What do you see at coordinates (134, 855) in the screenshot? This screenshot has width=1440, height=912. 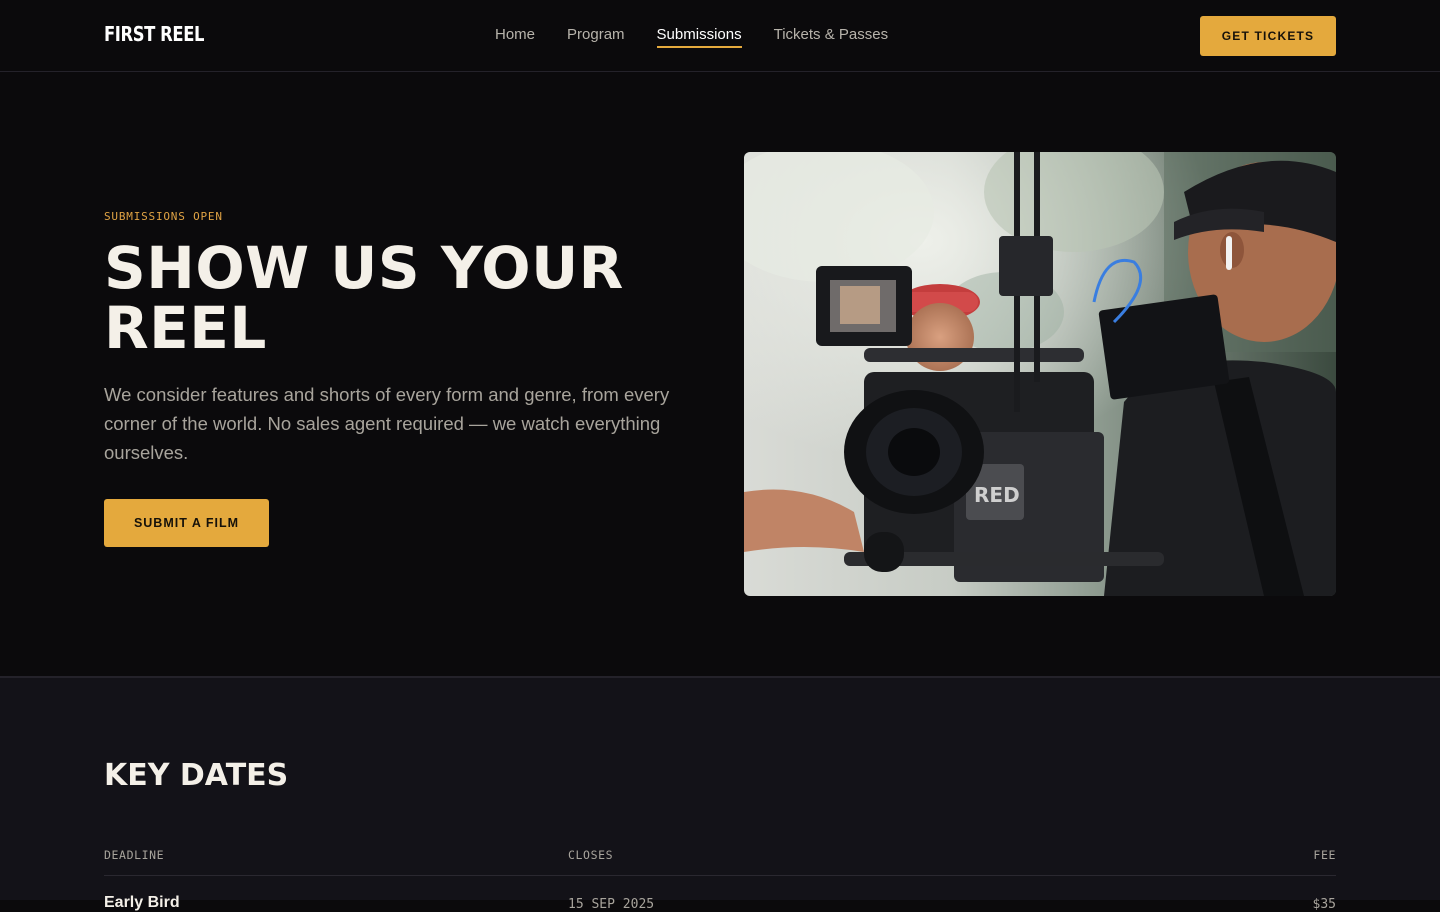 I see `column-header-deadline: DEADLINE` at bounding box center [134, 855].